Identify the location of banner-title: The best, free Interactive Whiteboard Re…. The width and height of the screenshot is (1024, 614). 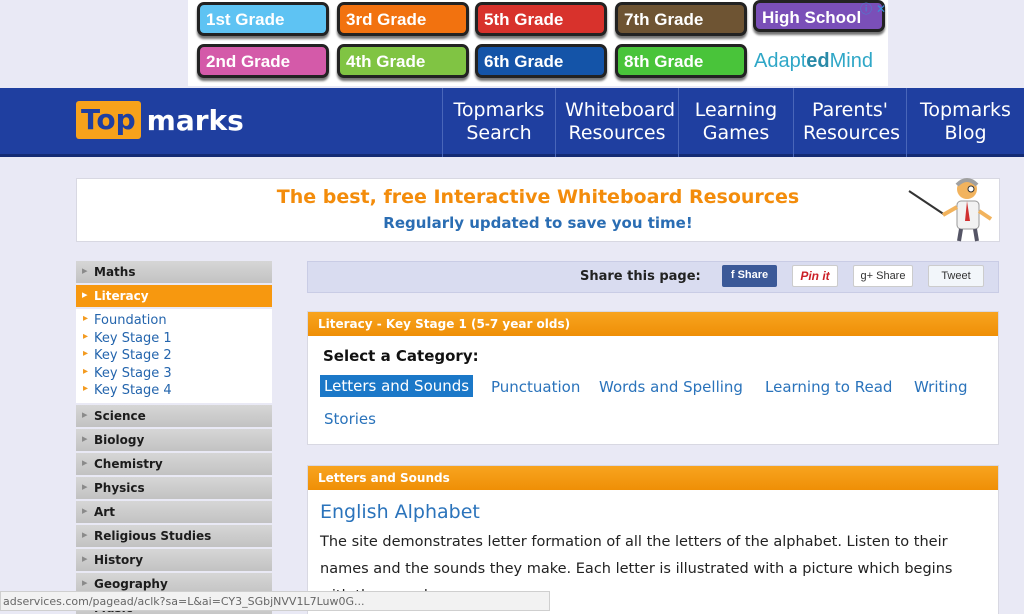
(538, 197).